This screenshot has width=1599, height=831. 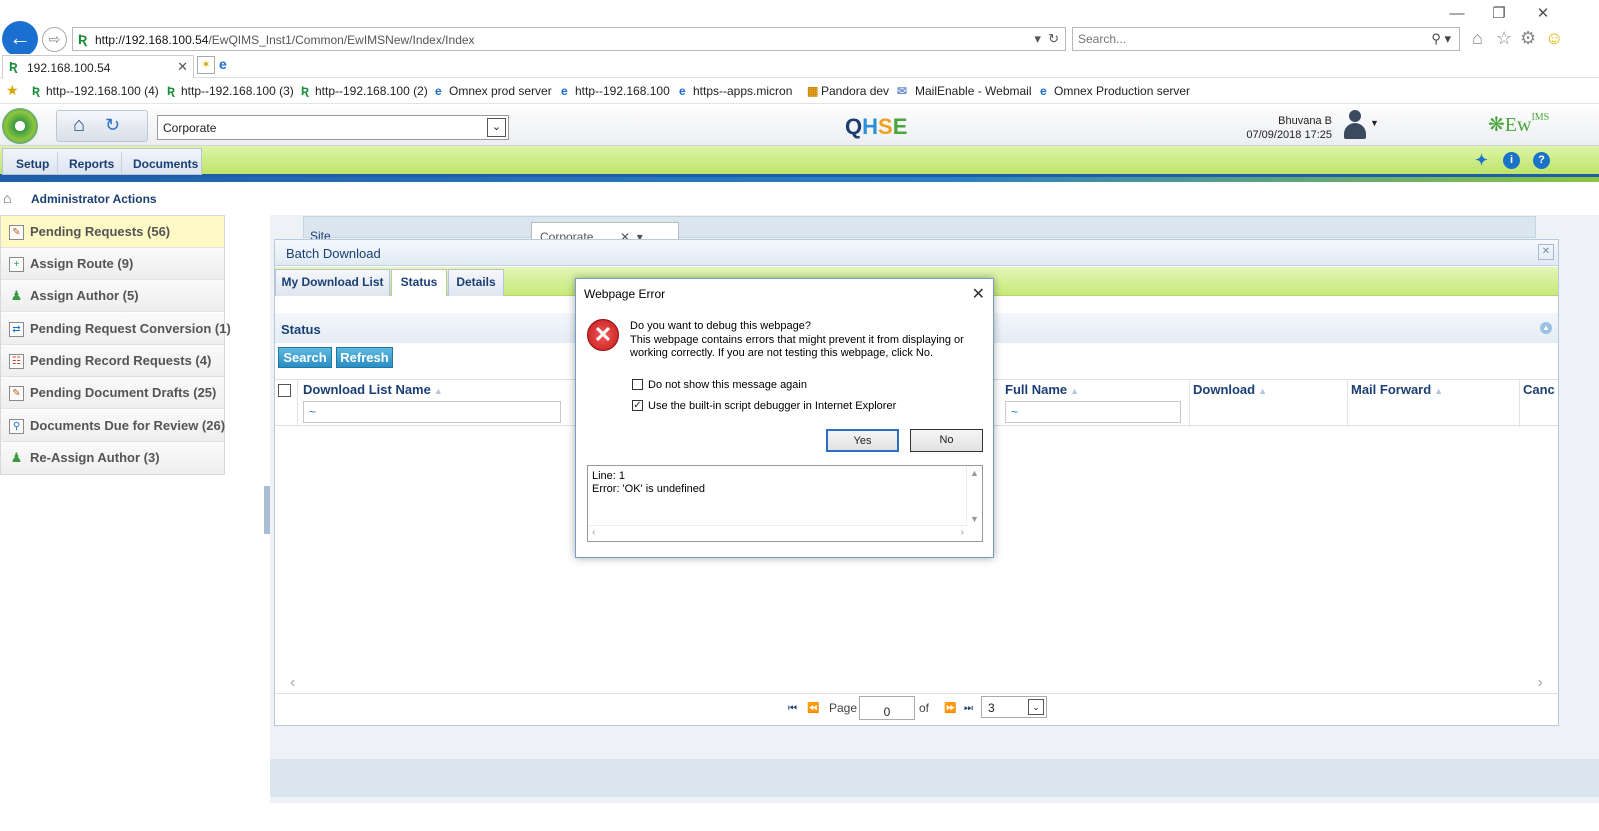 I want to click on details-vertical-scrollbar: ▲ ▼, so click(x=974, y=496).